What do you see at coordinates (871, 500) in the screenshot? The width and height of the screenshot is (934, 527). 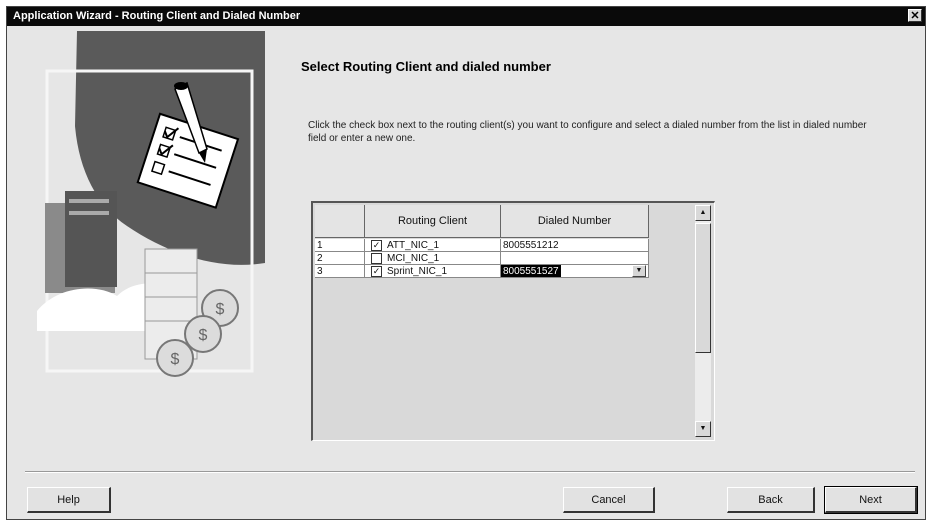 I see `next-button: Next` at bounding box center [871, 500].